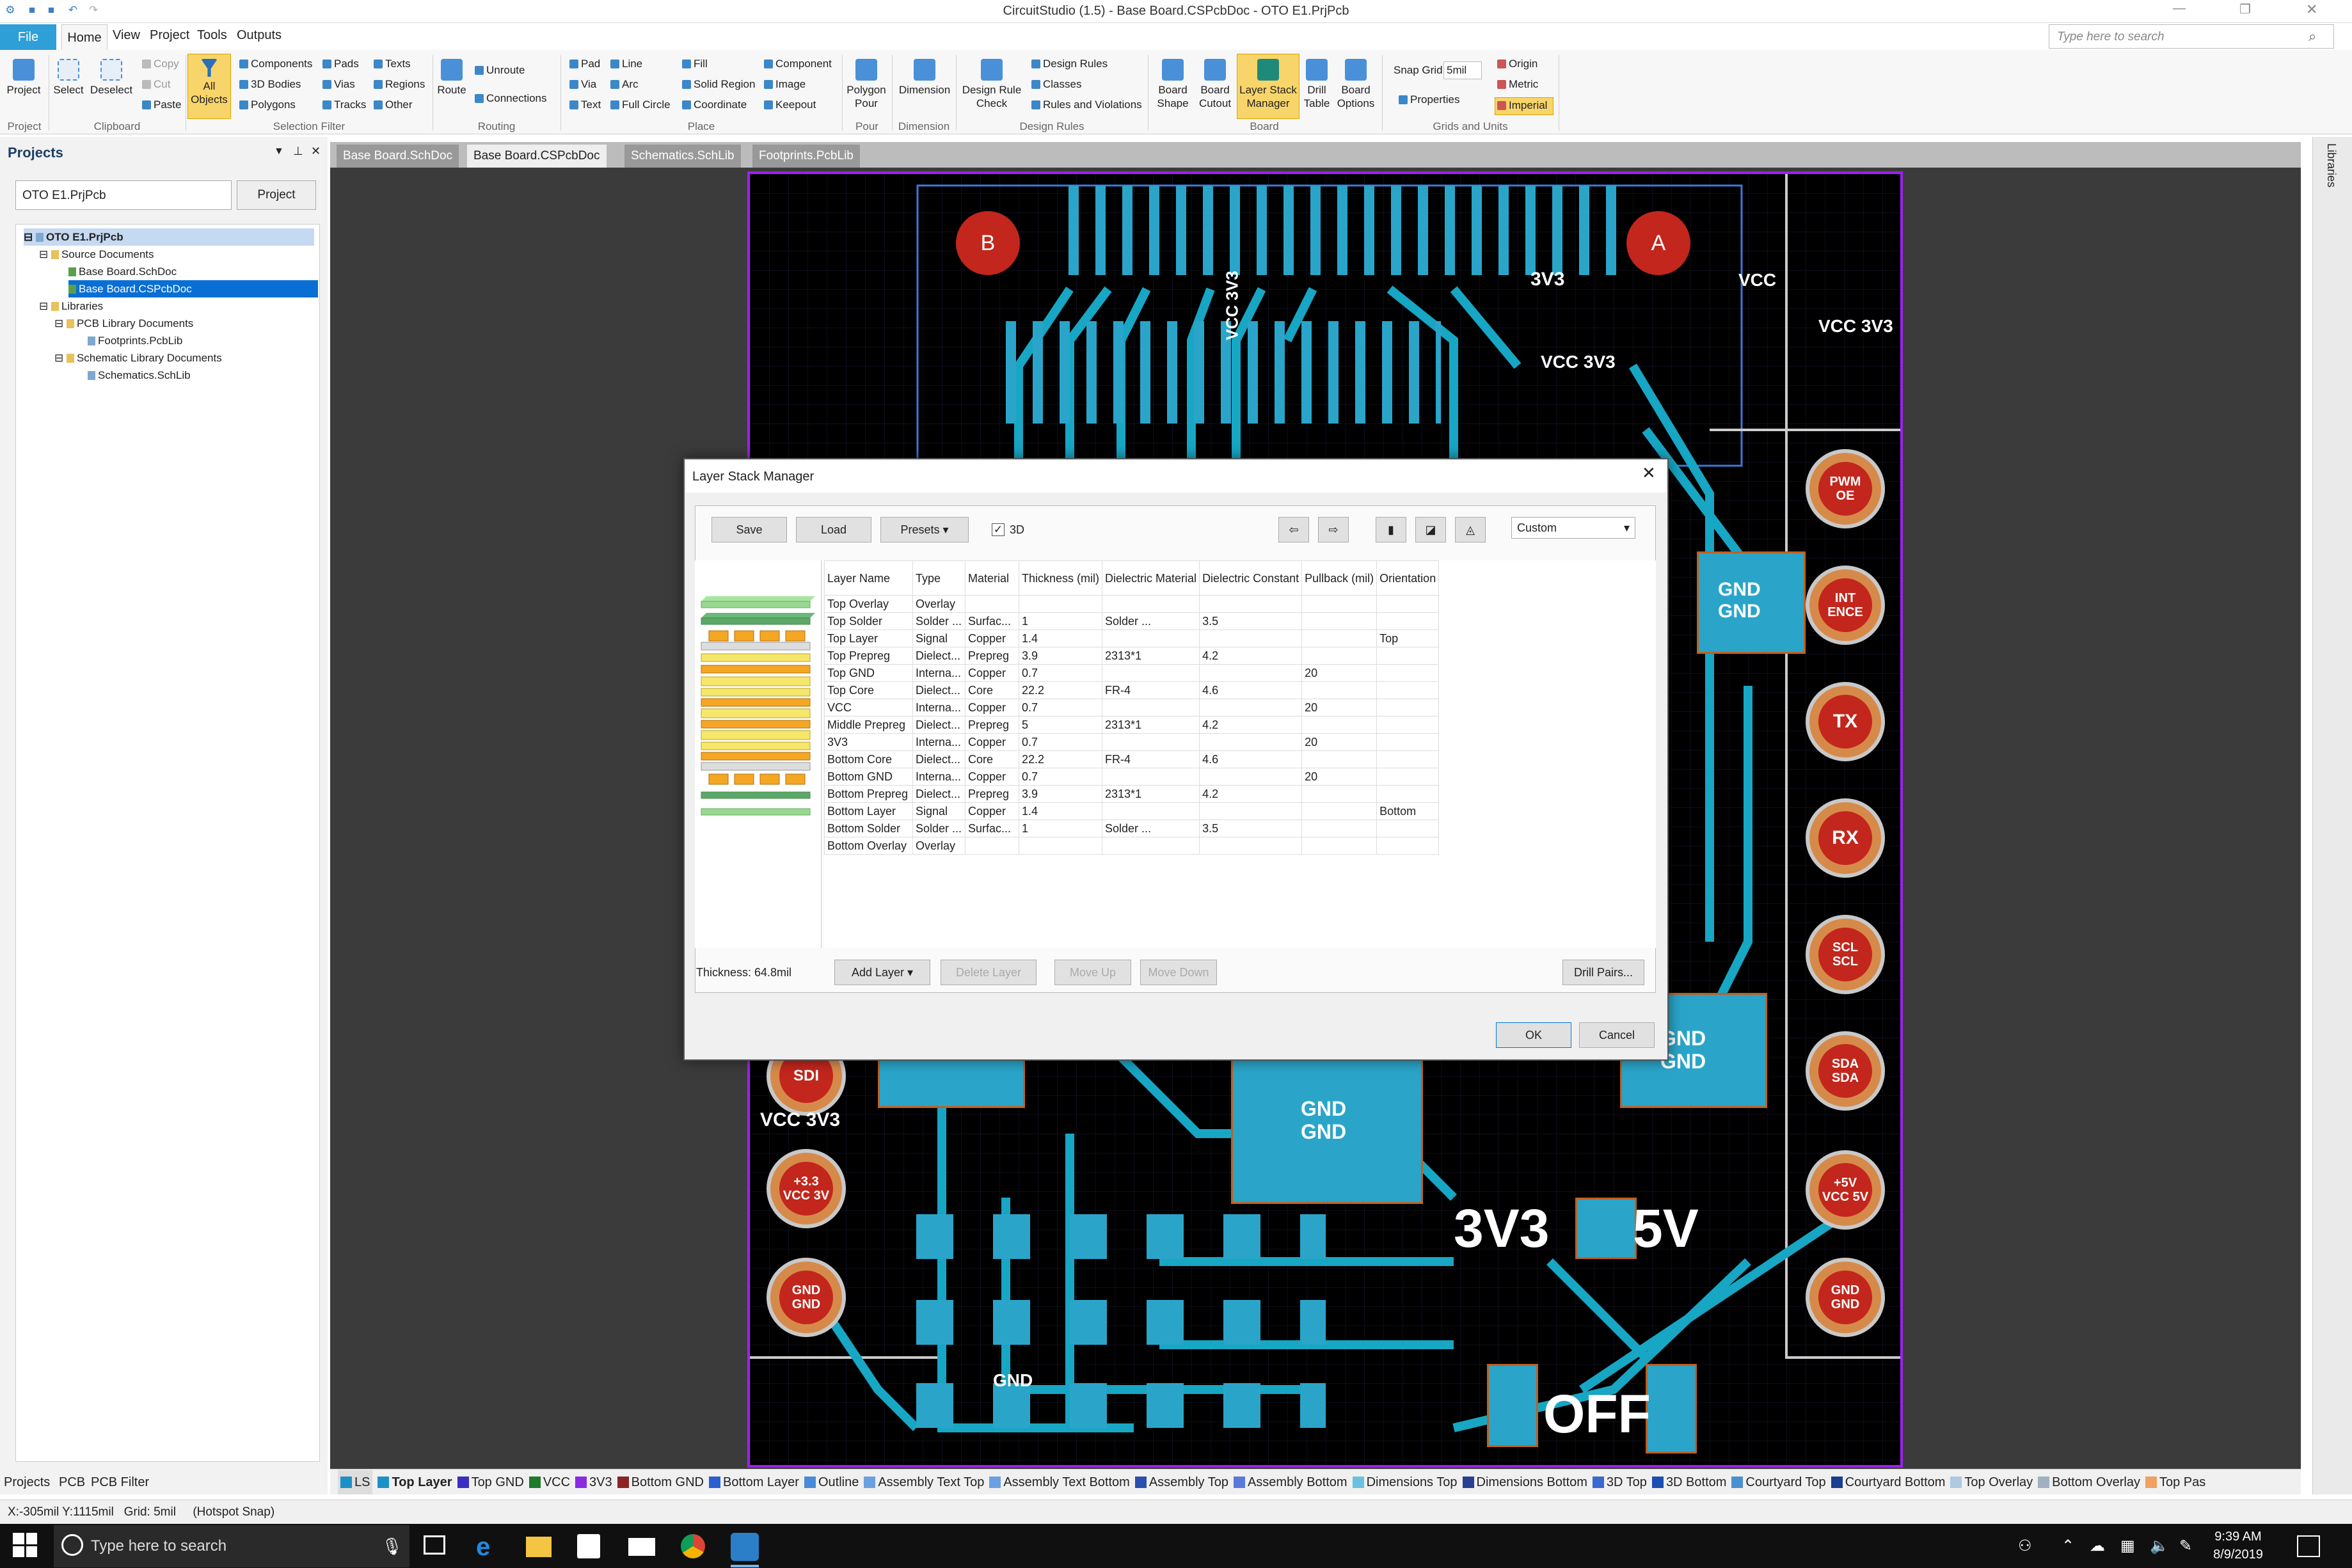  Describe the element at coordinates (1619, 1482) in the screenshot. I see `layer-tab: 3D Top` at that location.